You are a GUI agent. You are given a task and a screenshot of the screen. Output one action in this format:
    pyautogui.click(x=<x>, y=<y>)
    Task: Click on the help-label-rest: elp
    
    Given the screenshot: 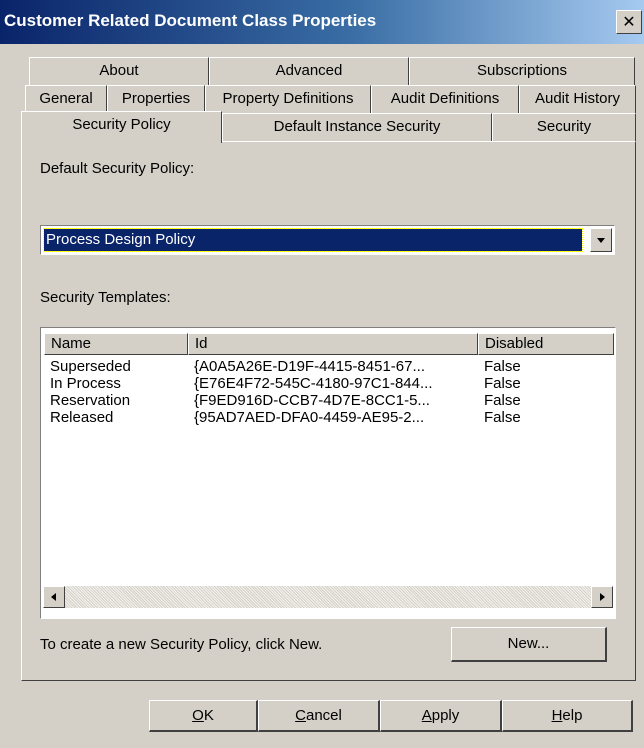 What is the action you would take?
    pyautogui.click(x=572, y=715)
    